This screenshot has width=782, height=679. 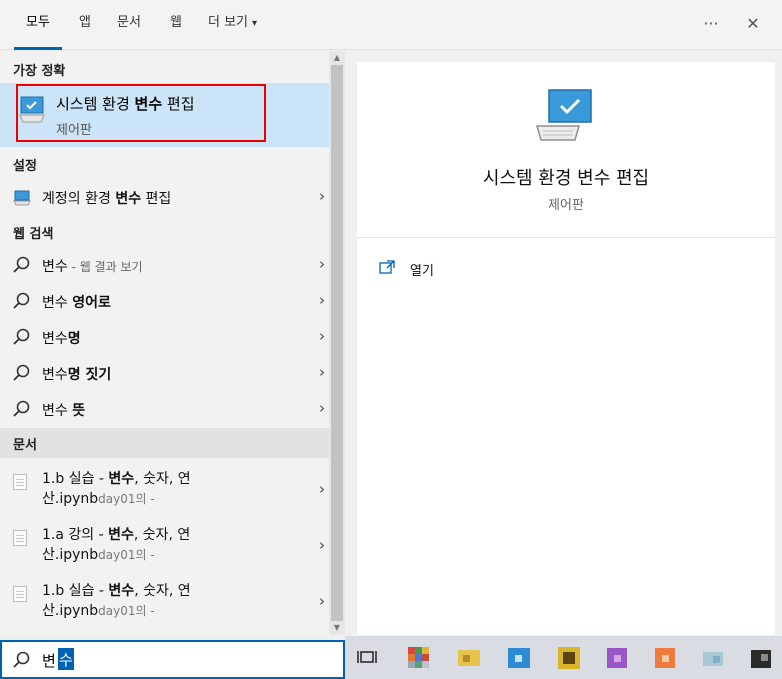 I want to click on best-match-title: 시스템 환경 변수 편집, so click(x=125, y=104).